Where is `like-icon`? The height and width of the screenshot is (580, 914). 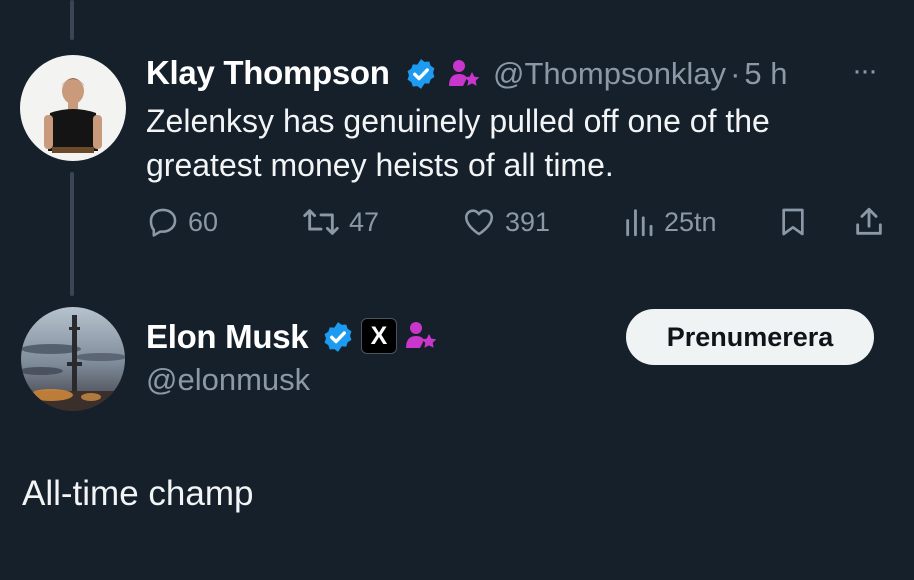 like-icon is located at coordinates (479, 222).